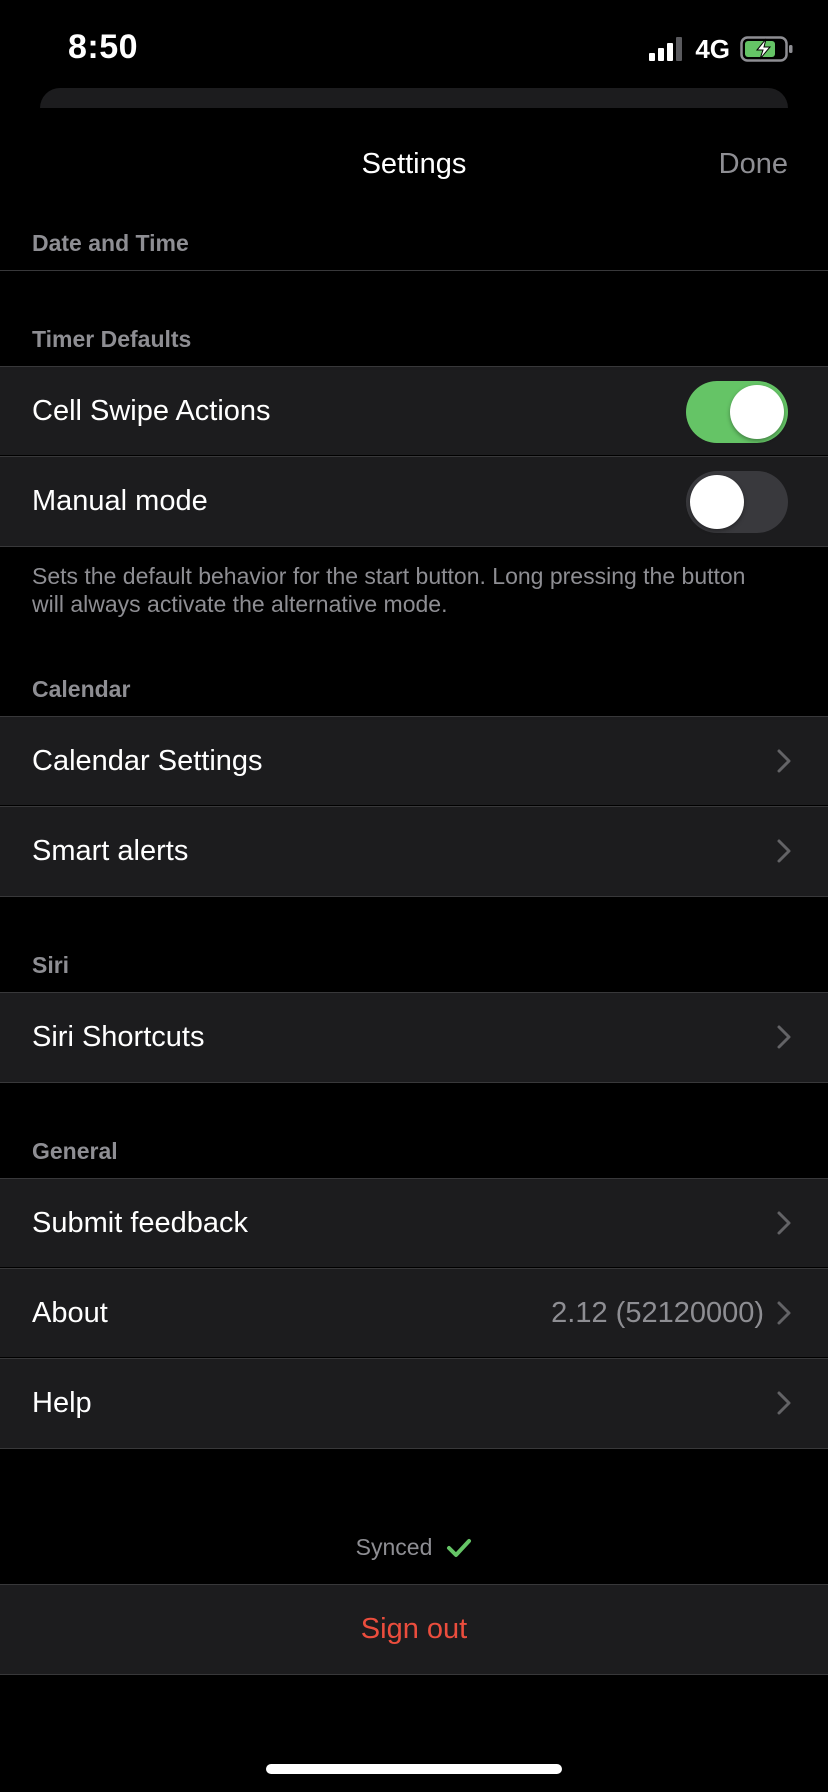  Describe the element at coordinates (147, 761) in the screenshot. I see `row-label: Calendar Settings` at that location.